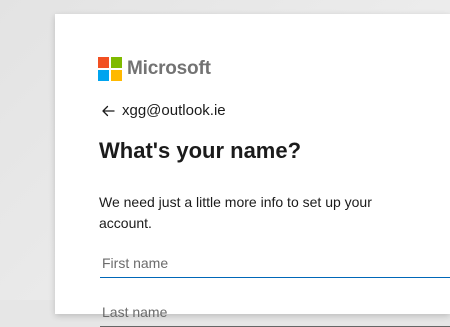 This screenshot has width=450, height=327. What do you see at coordinates (275, 312) in the screenshot?
I see `last-name-input` at bounding box center [275, 312].